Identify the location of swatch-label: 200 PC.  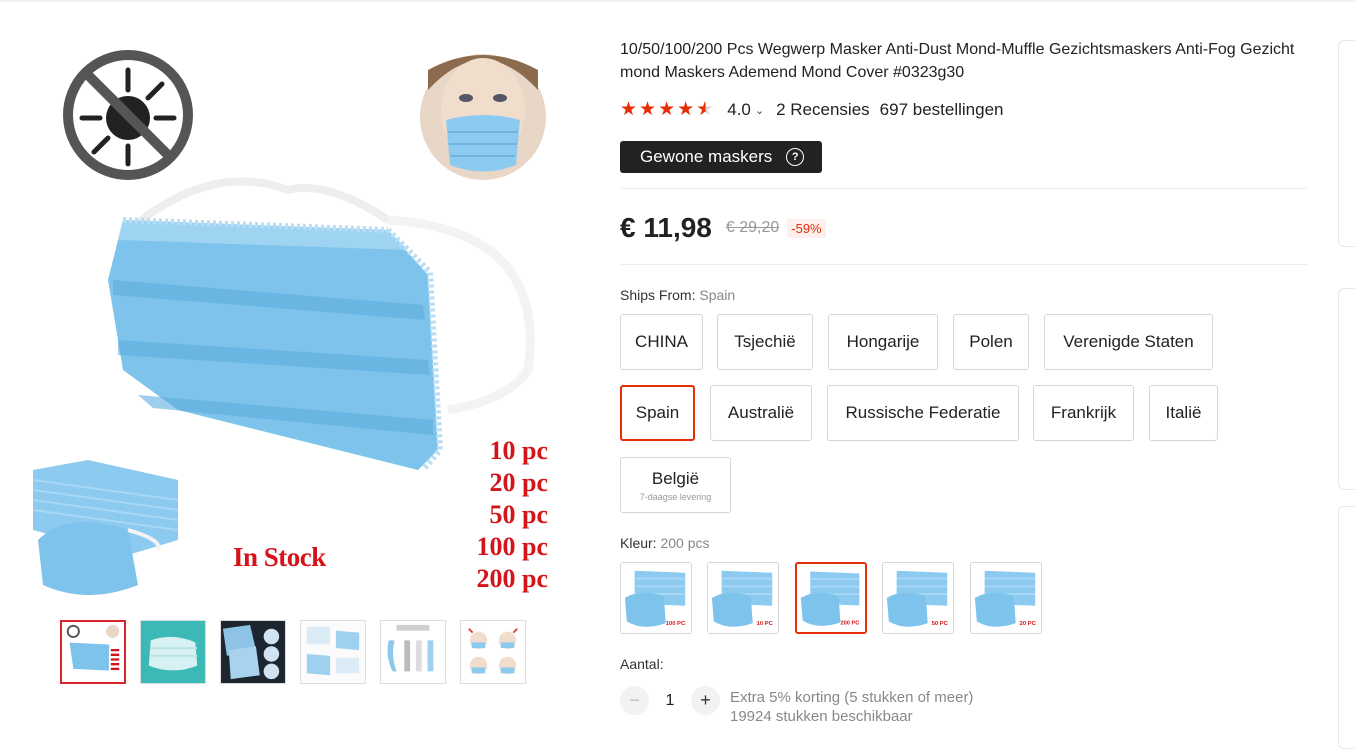
(849, 623).